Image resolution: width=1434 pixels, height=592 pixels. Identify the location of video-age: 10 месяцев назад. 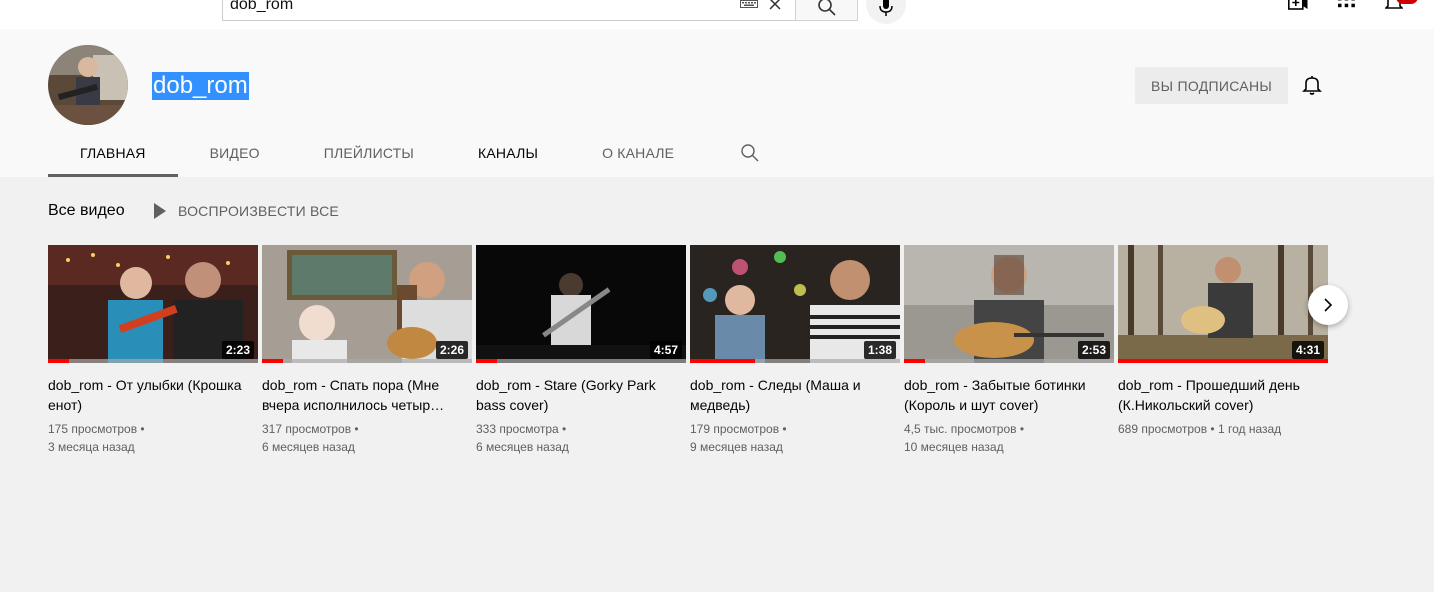
(954, 447).